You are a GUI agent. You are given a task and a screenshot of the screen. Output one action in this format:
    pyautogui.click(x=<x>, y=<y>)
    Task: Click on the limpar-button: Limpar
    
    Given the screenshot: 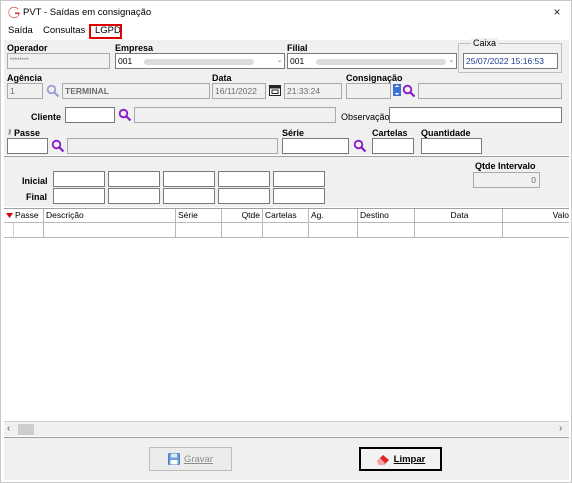 What is the action you would take?
    pyautogui.click(x=400, y=459)
    